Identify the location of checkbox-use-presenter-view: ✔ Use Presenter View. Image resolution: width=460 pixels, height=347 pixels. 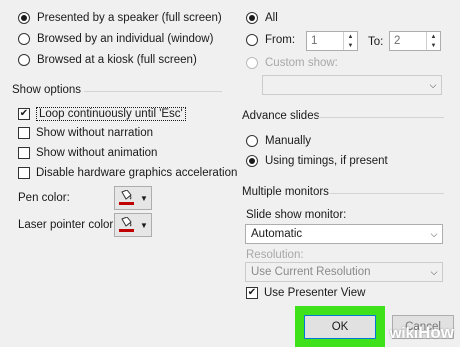
(305, 293).